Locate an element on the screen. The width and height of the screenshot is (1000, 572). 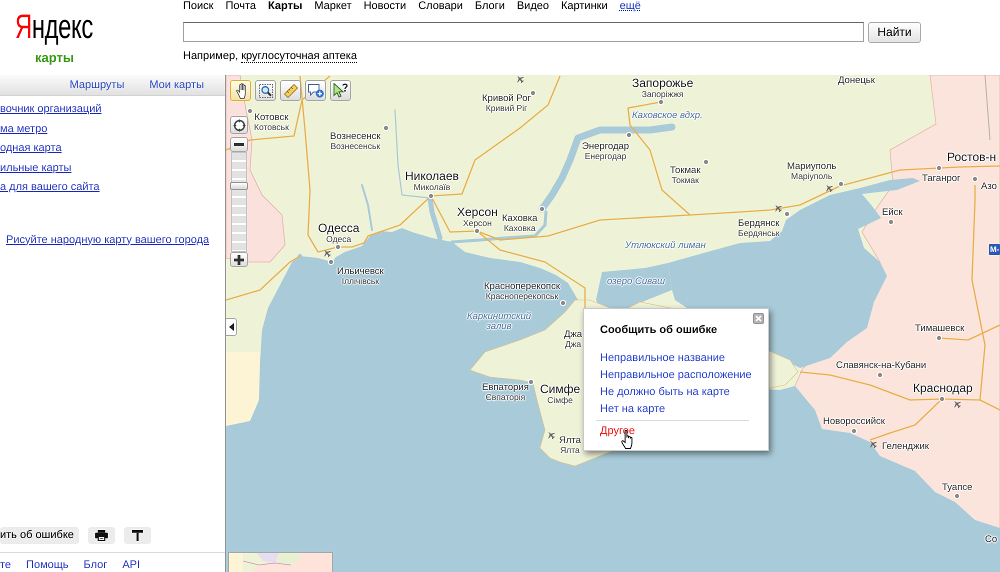
place-label: Энергодар is located at coordinates (606, 147).